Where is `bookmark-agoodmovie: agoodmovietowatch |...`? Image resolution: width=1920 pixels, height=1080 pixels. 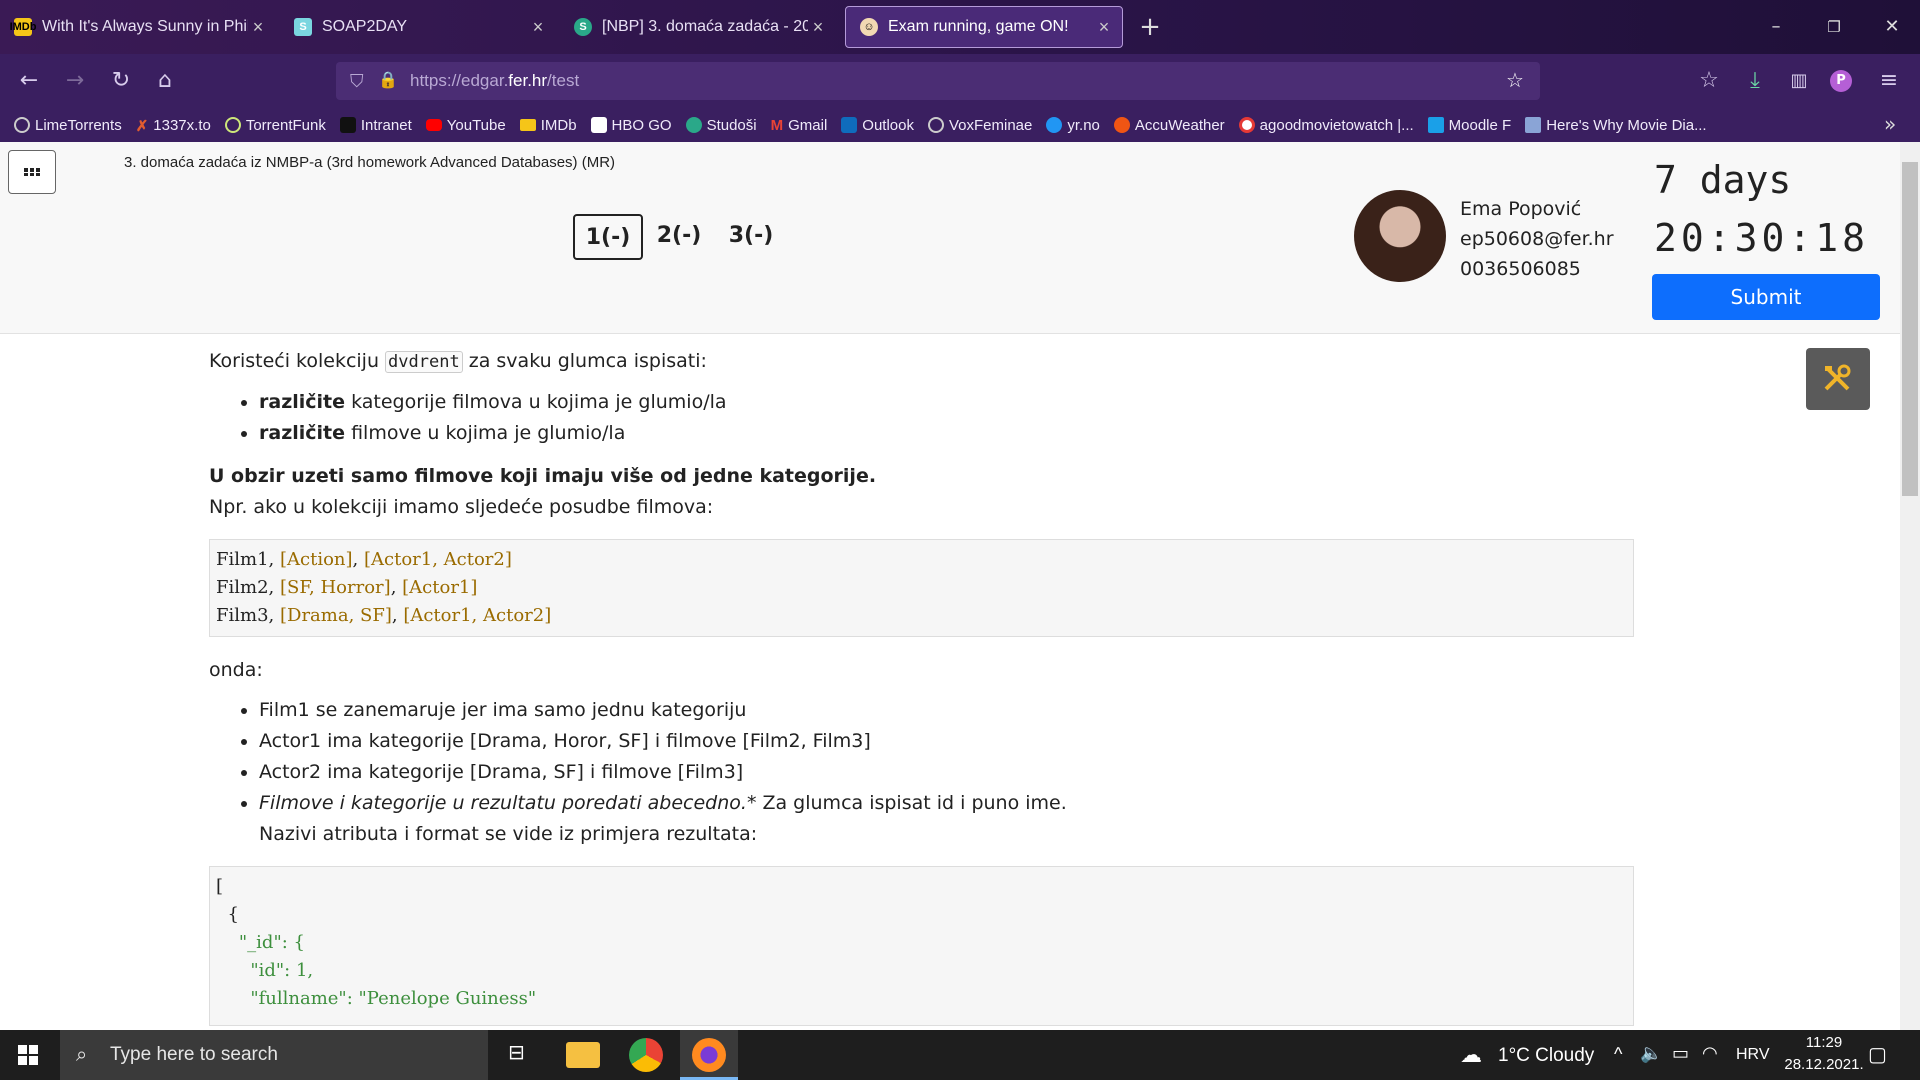 bookmark-agoodmovie: agoodmovietowatch |... is located at coordinates (1326, 125).